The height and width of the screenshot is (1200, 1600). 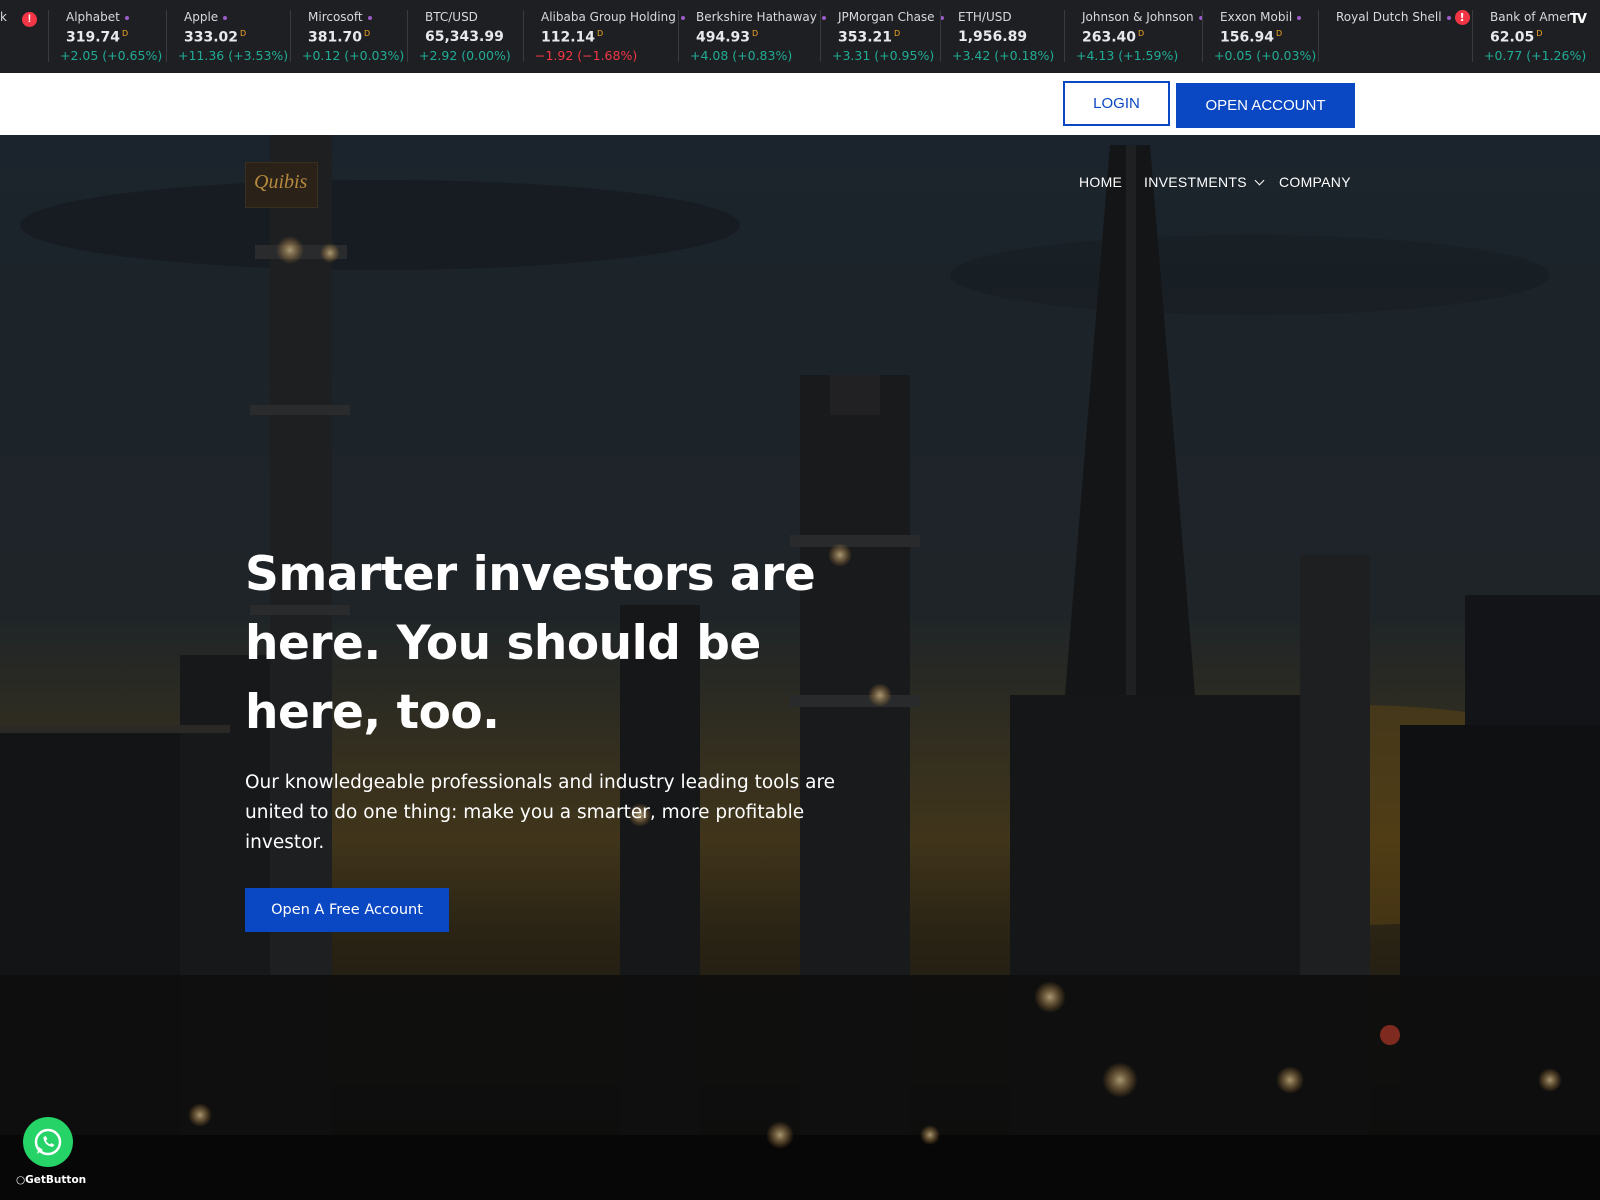 What do you see at coordinates (1109, 37) in the screenshot?
I see `ticker-price-value: 263.40` at bounding box center [1109, 37].